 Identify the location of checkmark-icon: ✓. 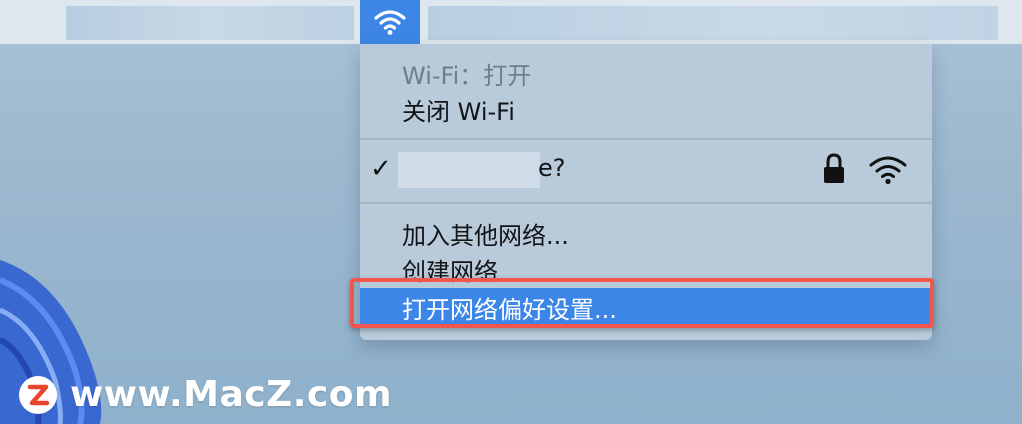
(381, 169).